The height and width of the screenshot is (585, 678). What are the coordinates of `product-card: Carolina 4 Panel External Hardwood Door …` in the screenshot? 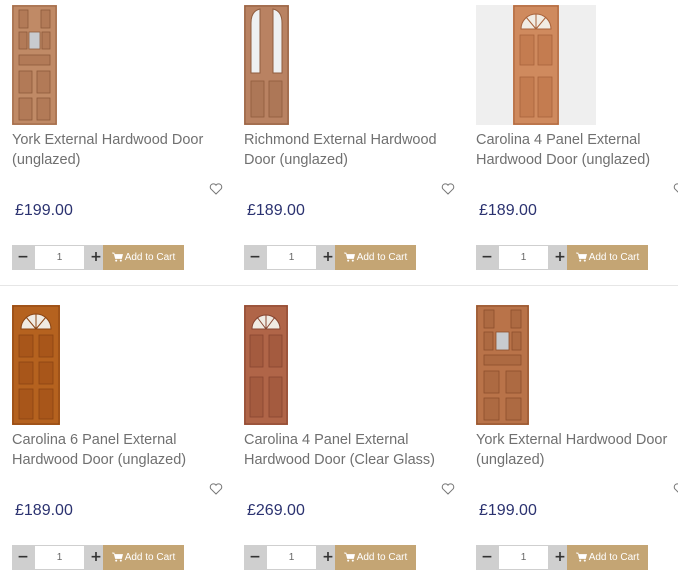 It's located at (577, 145).